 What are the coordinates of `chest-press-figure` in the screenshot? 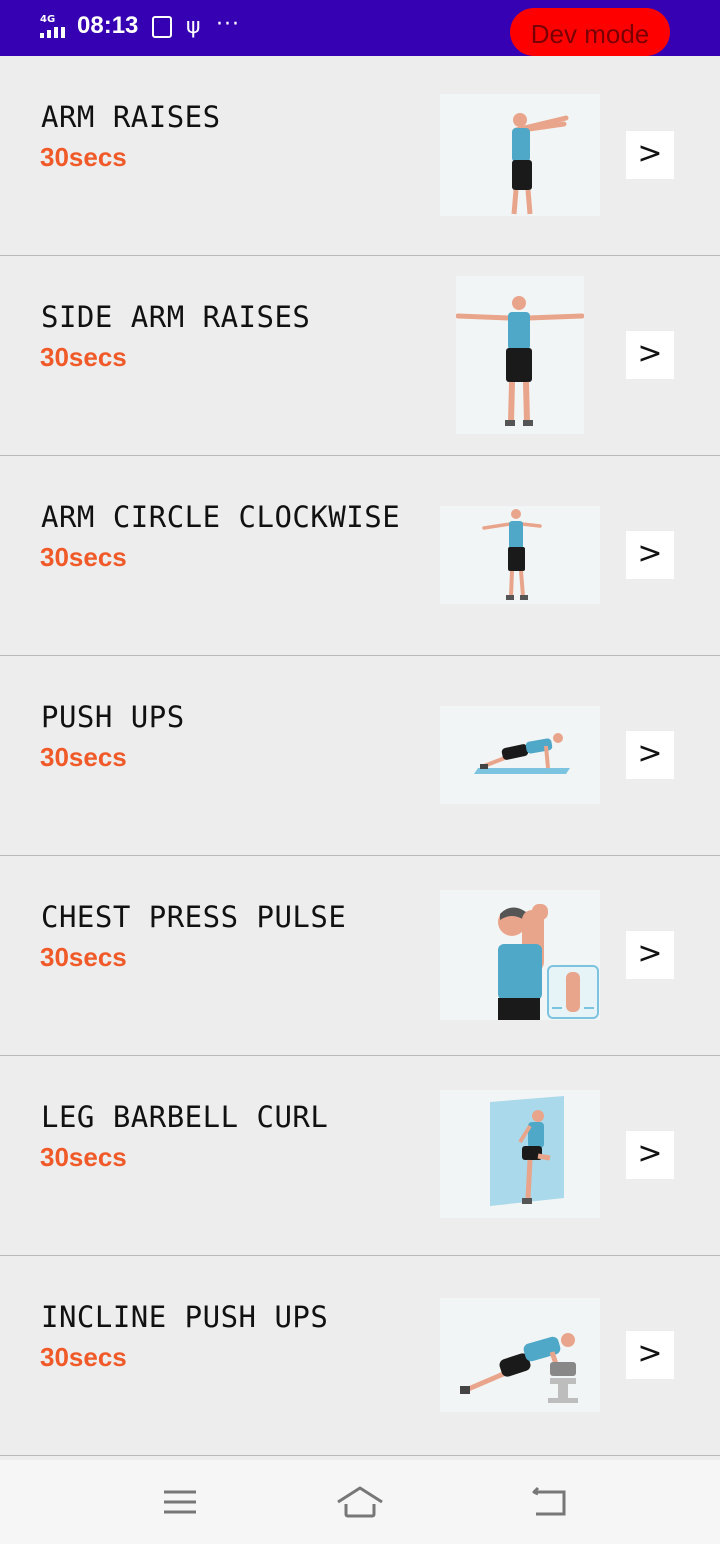 It's located at (520, 955).